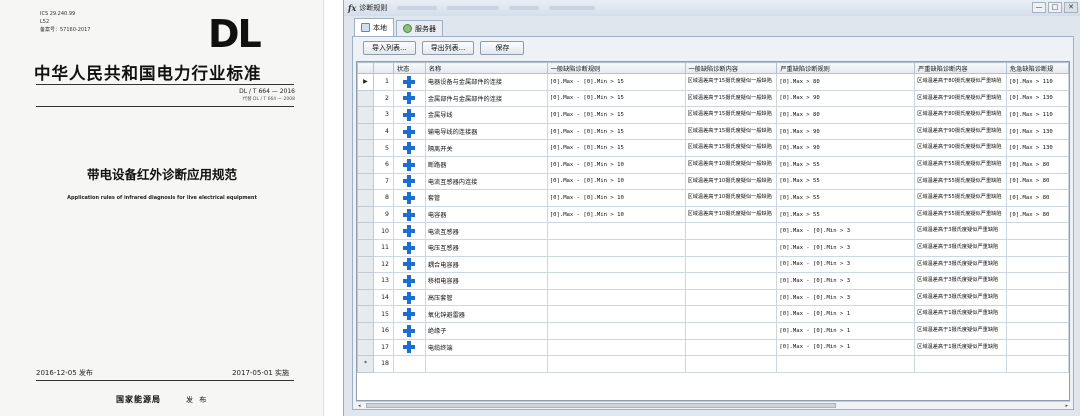 The width and height of the screenshot is (1080, 416). I want to click on cell-serious-rule: [0].Max - [0].Min > 3, so click(846, 264).